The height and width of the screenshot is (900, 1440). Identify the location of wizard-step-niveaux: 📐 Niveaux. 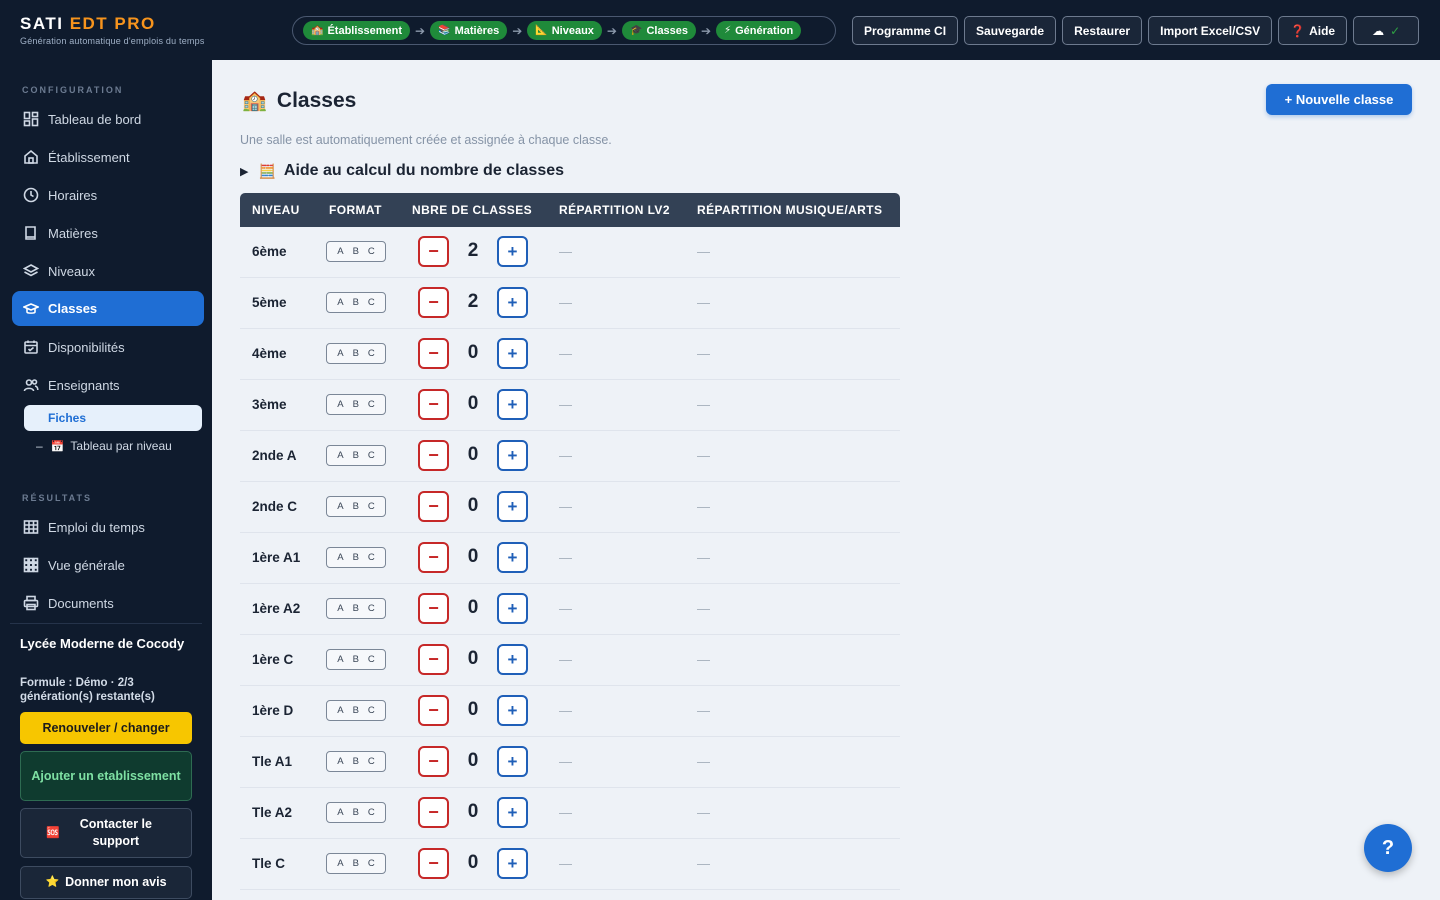
(564, 30).